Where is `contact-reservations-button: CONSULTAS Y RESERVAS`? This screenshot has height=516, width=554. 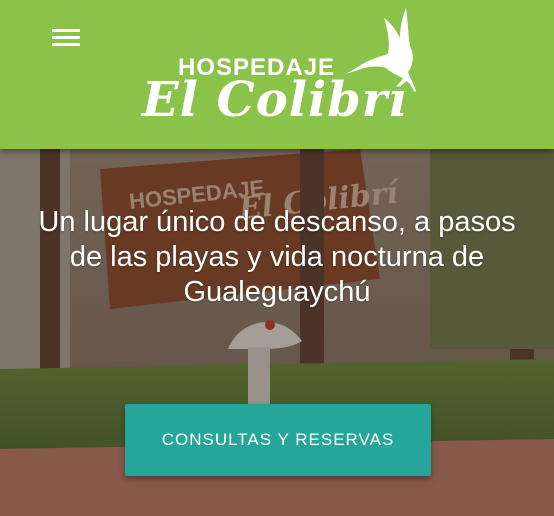
contact-reservations-button: CONSULTAS Y RESERVAS is located at coordinates (278, 440).